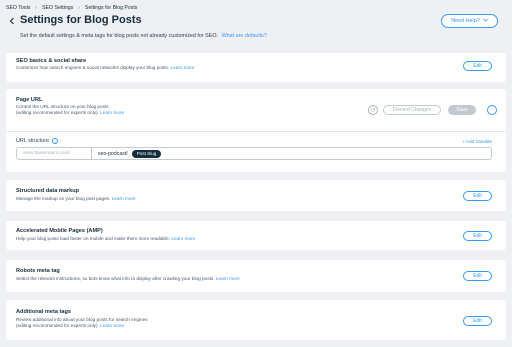  Describe the element at coordinates (51, 61) in the screenshot. I see `seo-basics-title: SEO basics & social share` at that location.